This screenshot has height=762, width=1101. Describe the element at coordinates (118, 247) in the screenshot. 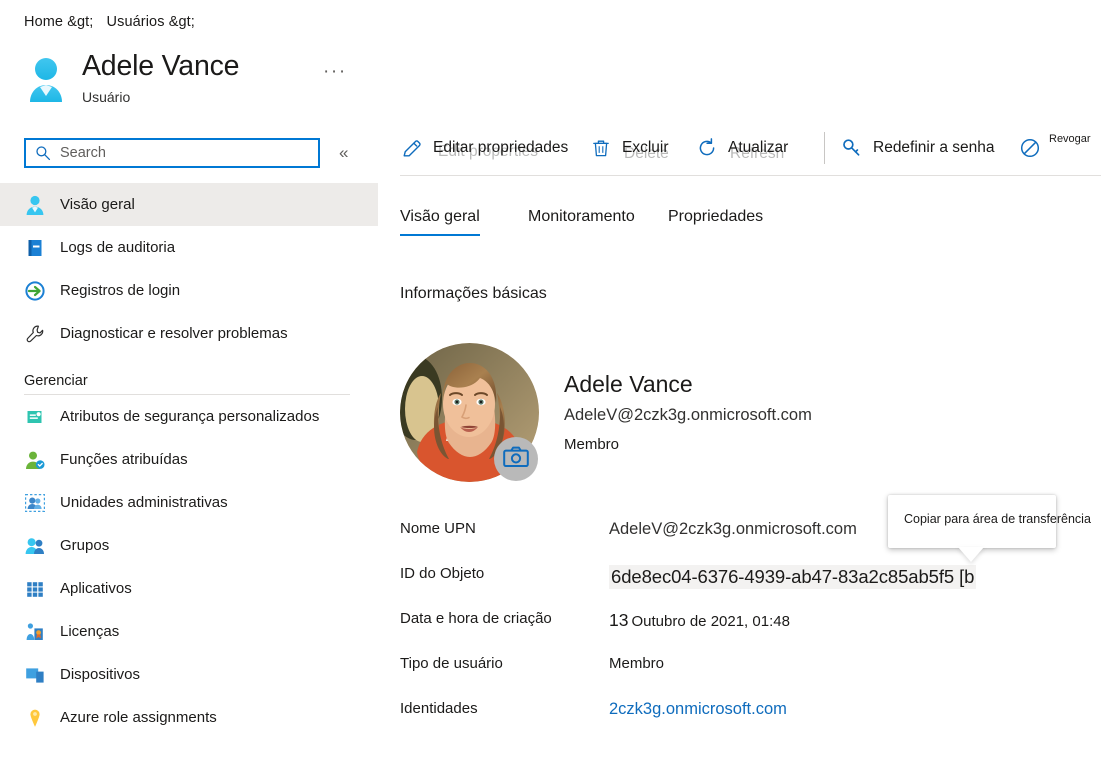

I see `sidebar-item-label: Logs de auditoria` at that location.